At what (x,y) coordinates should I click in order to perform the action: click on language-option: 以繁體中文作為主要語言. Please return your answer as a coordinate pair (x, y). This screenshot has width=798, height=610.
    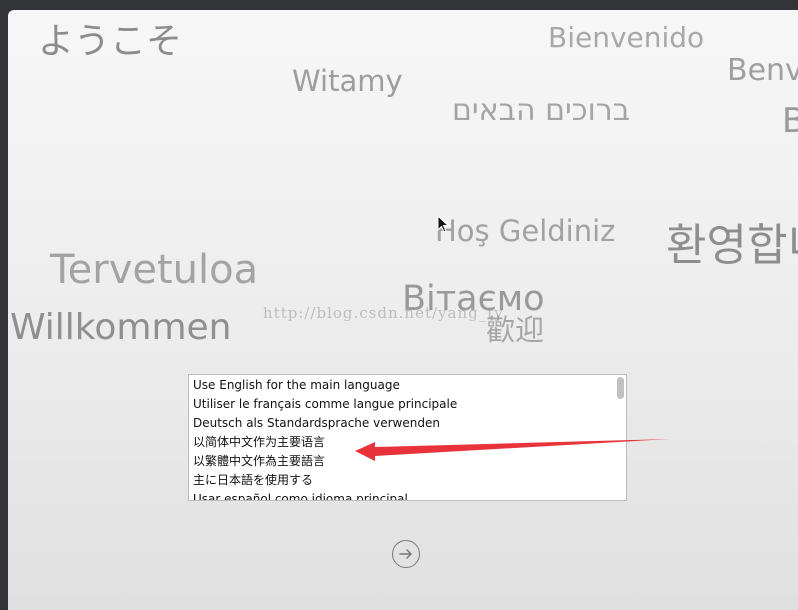
    Looking at the image, I should click on (407, 461).